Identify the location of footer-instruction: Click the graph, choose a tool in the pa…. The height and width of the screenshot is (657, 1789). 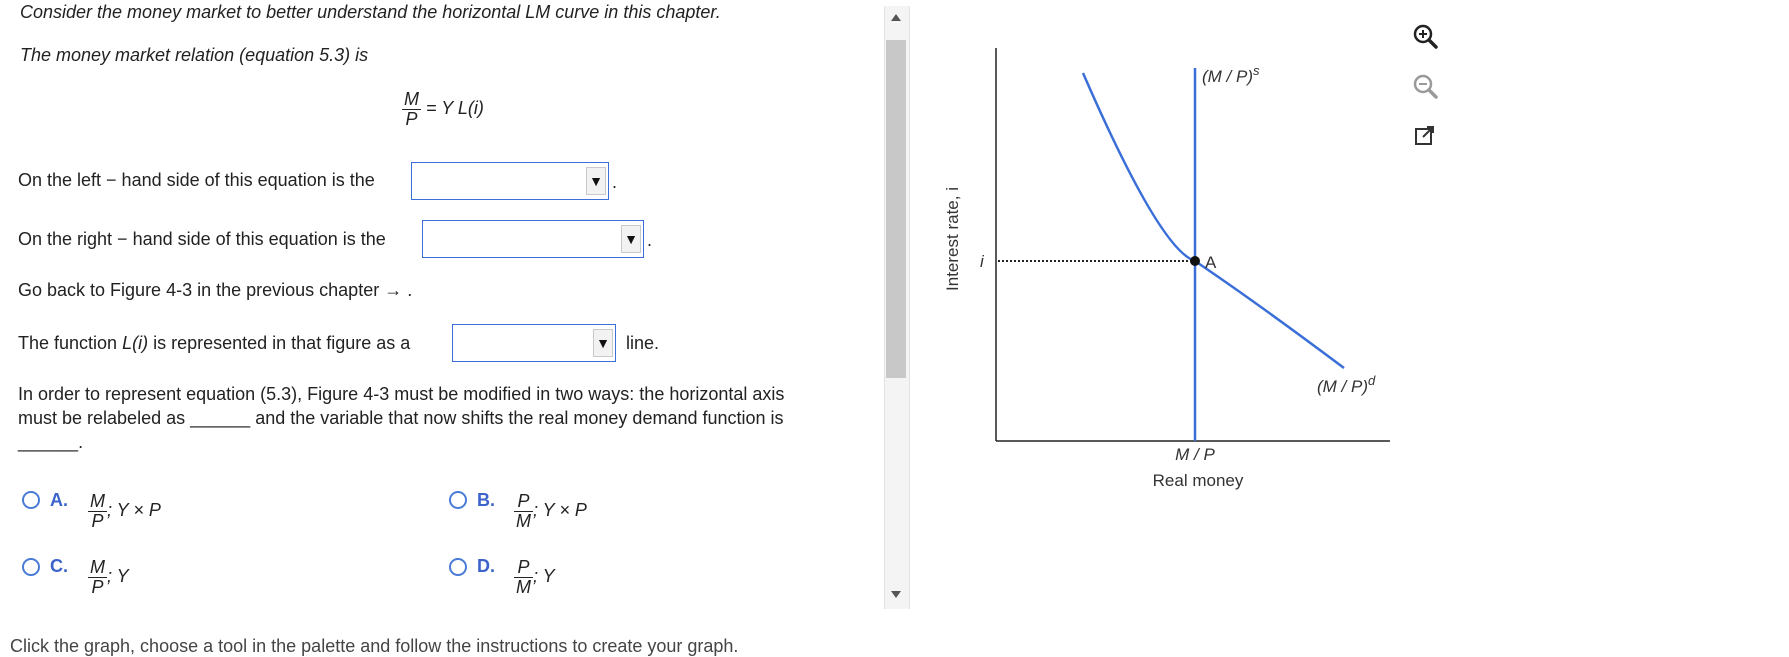
(374, 646).